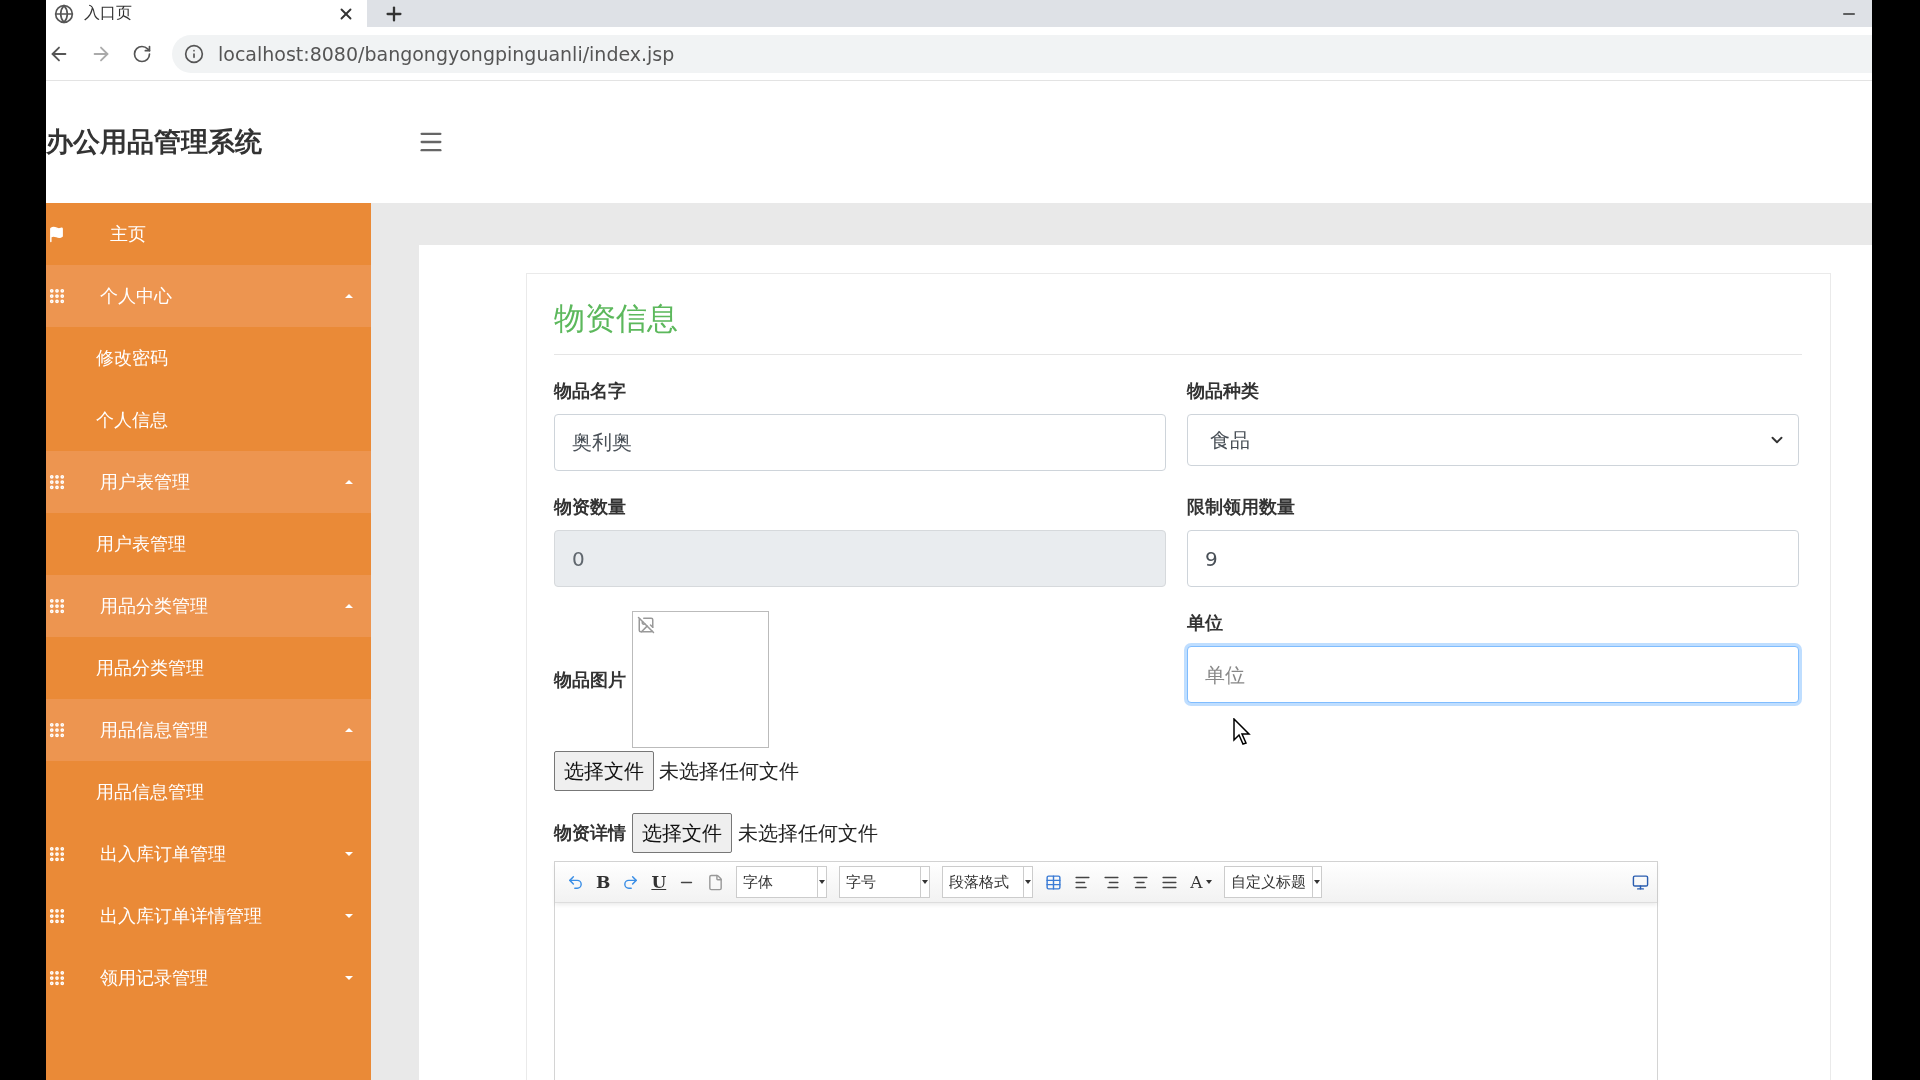 This screenshot has width=1920, height=1080. I want to click on table-icon, so click(1054, 882).